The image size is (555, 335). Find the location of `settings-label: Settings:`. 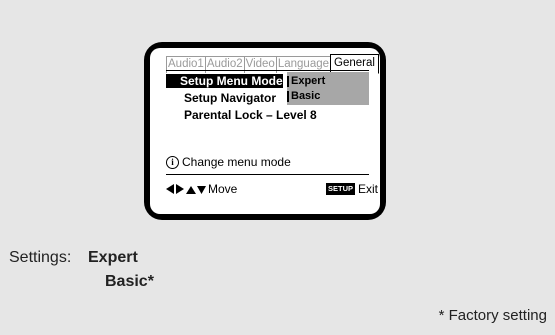

settings-label: Settings: is located at coordinates (40, 257).